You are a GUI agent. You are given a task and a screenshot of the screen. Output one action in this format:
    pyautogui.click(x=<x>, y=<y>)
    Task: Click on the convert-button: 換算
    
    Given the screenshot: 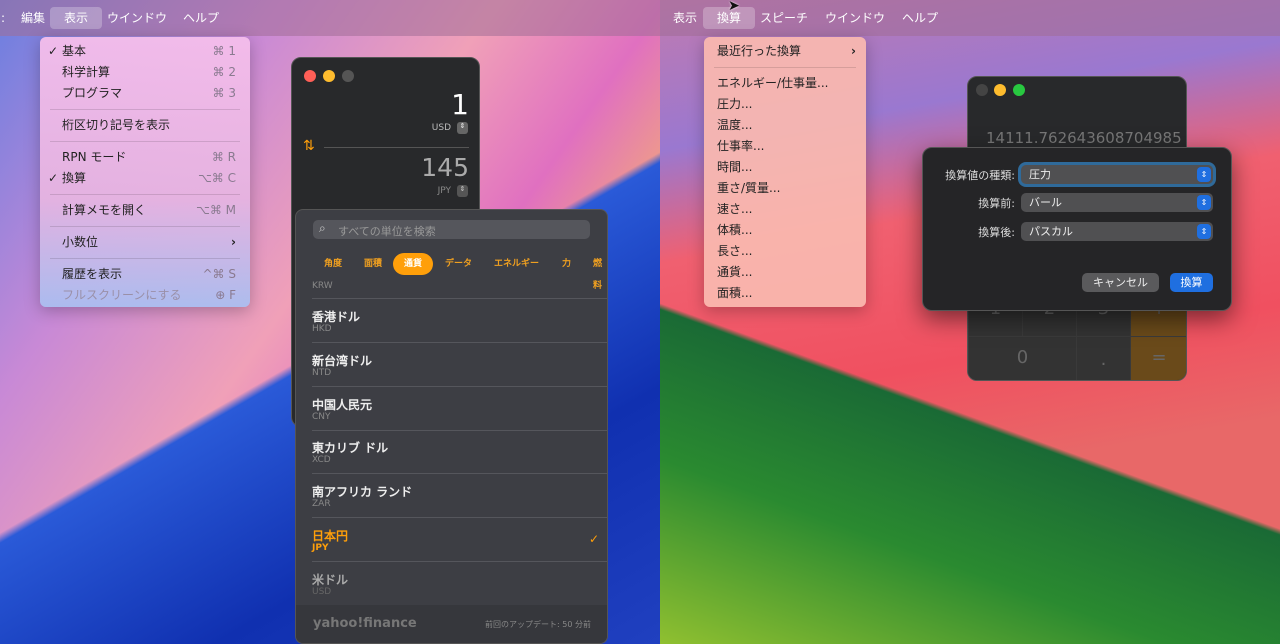 What is the action you would take?
    pyautogui.click(x=1191, y=282)
    